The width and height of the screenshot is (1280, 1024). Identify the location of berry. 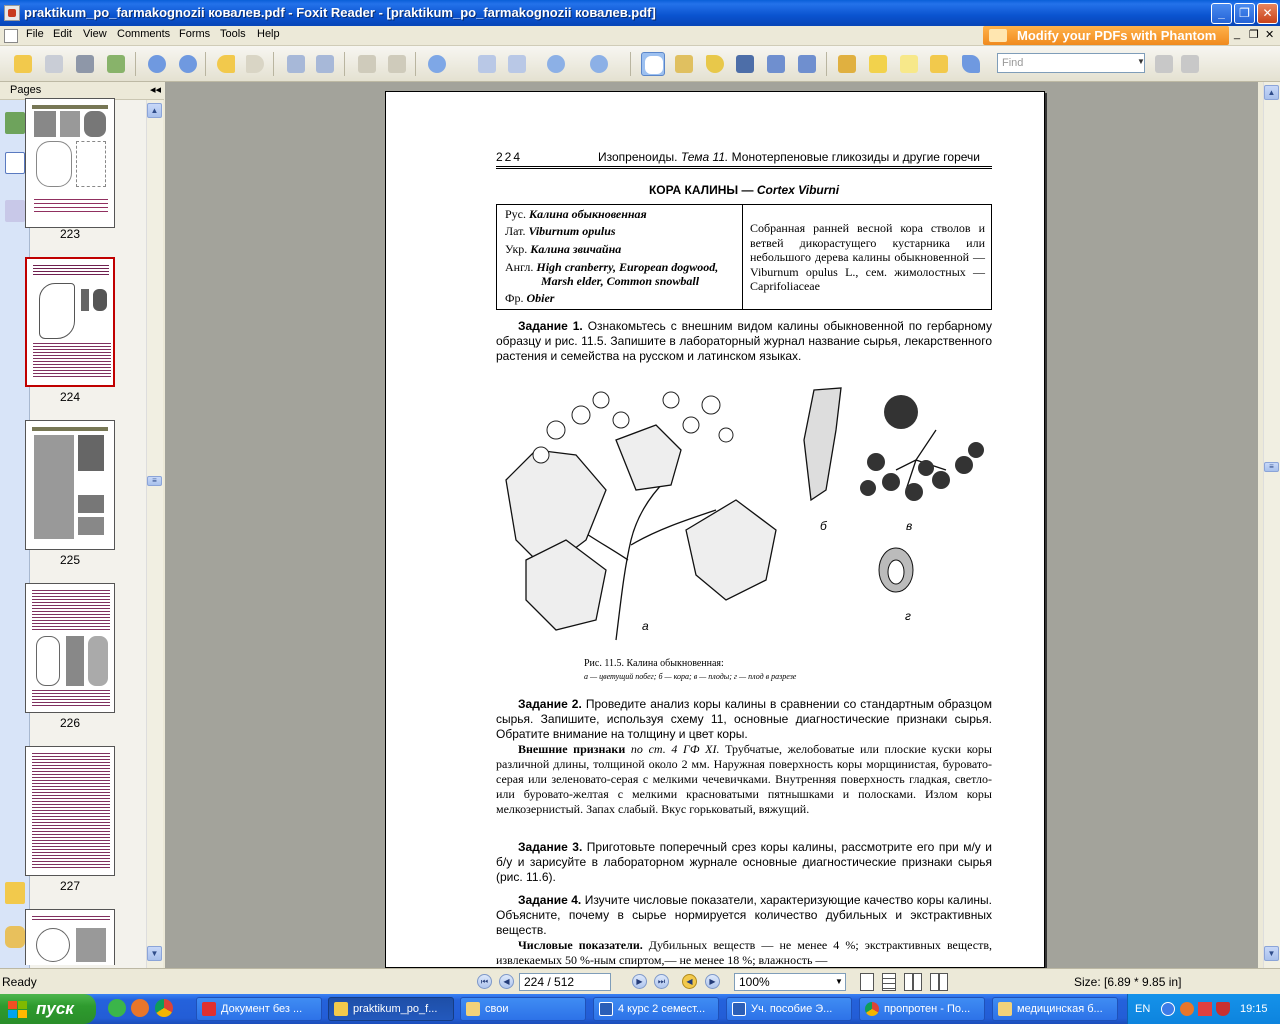
(964, 465).